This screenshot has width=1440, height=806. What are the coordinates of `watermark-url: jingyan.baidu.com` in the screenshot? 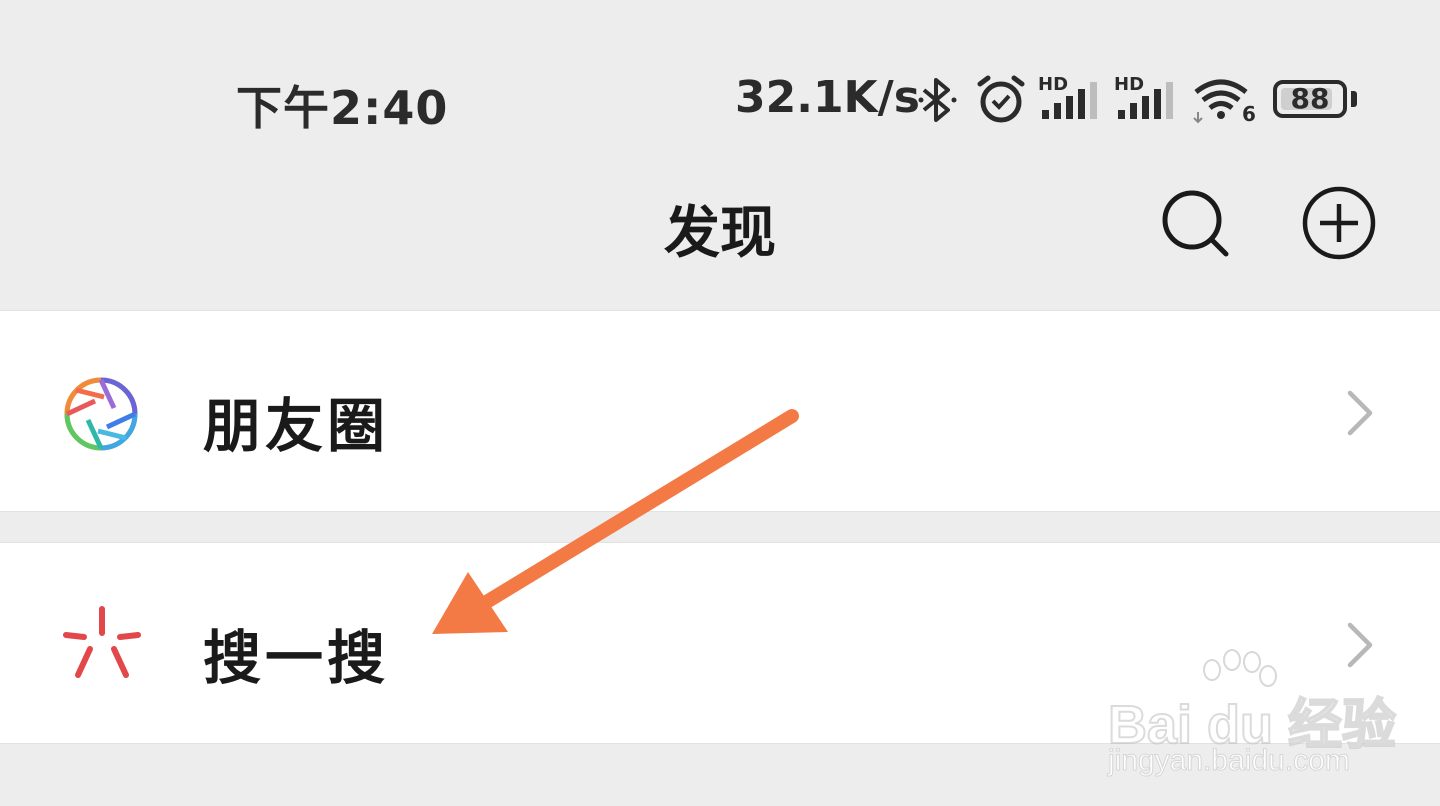 It's located at (1229, 761).